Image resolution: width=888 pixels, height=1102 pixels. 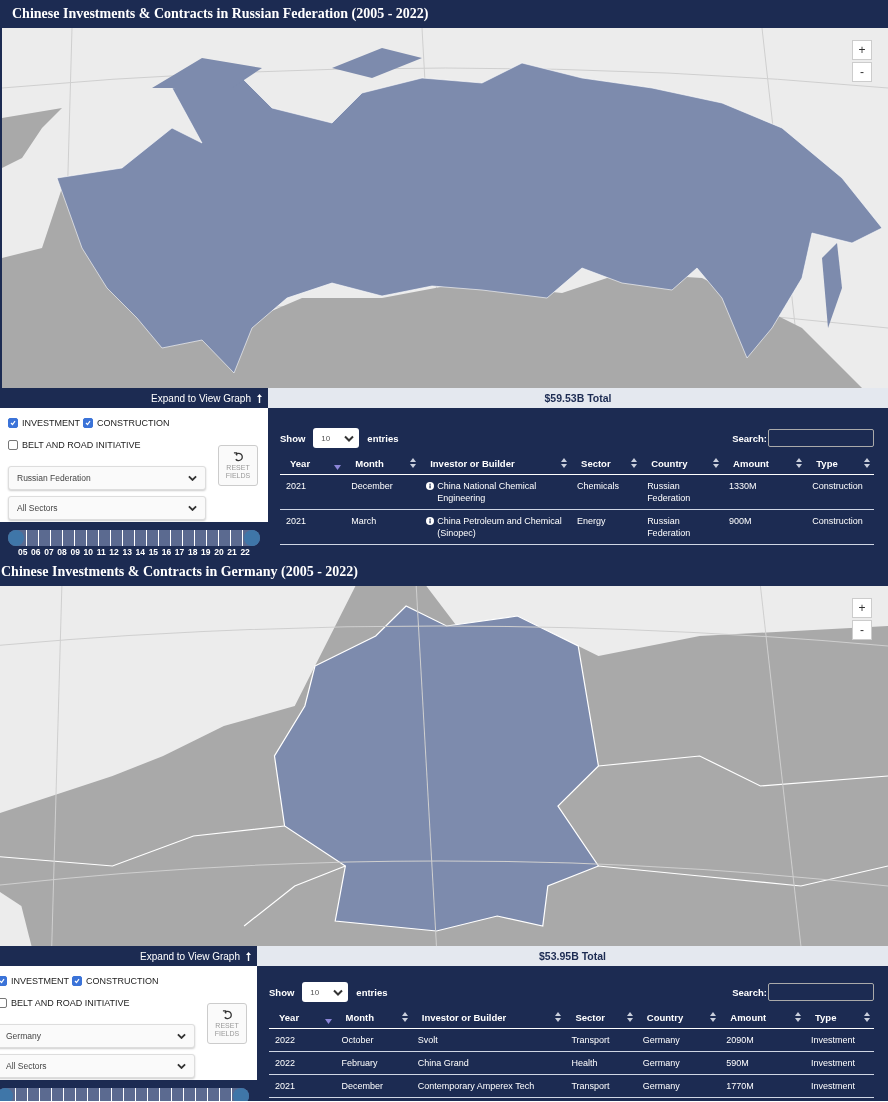 I want to click on year-tick-label: 22, so click(x=245, y=552).